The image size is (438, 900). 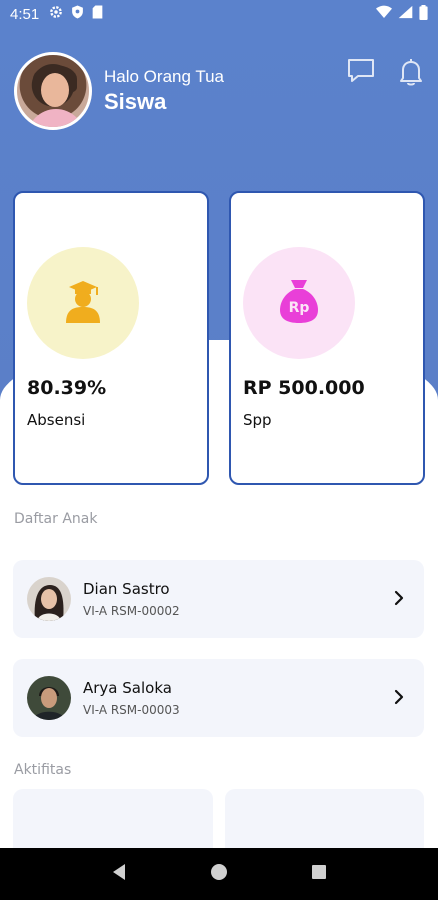 I want to click on graduate-icon, so click(x=83, y=303).